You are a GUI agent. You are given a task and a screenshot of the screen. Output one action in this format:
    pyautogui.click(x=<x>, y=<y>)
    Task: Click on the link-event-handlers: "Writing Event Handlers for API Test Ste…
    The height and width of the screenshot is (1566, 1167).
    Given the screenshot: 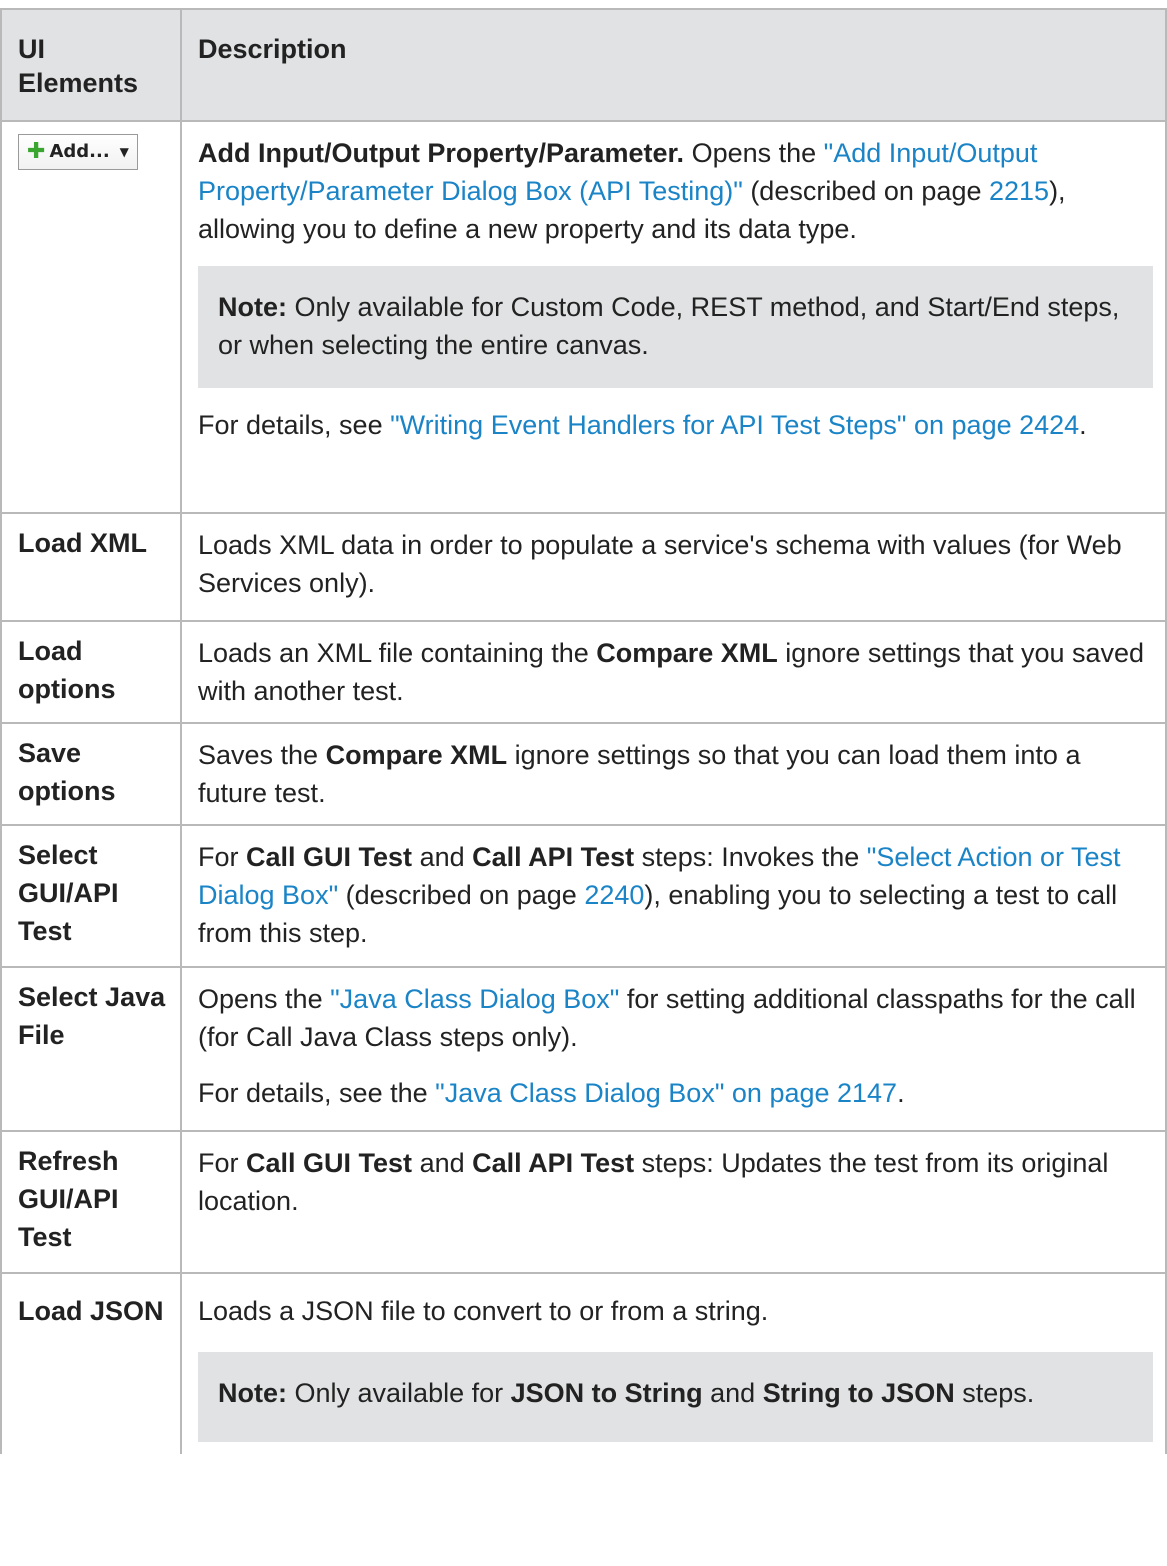 What is the action you would take?
    pyautogui.click(x=734, y=425)
    